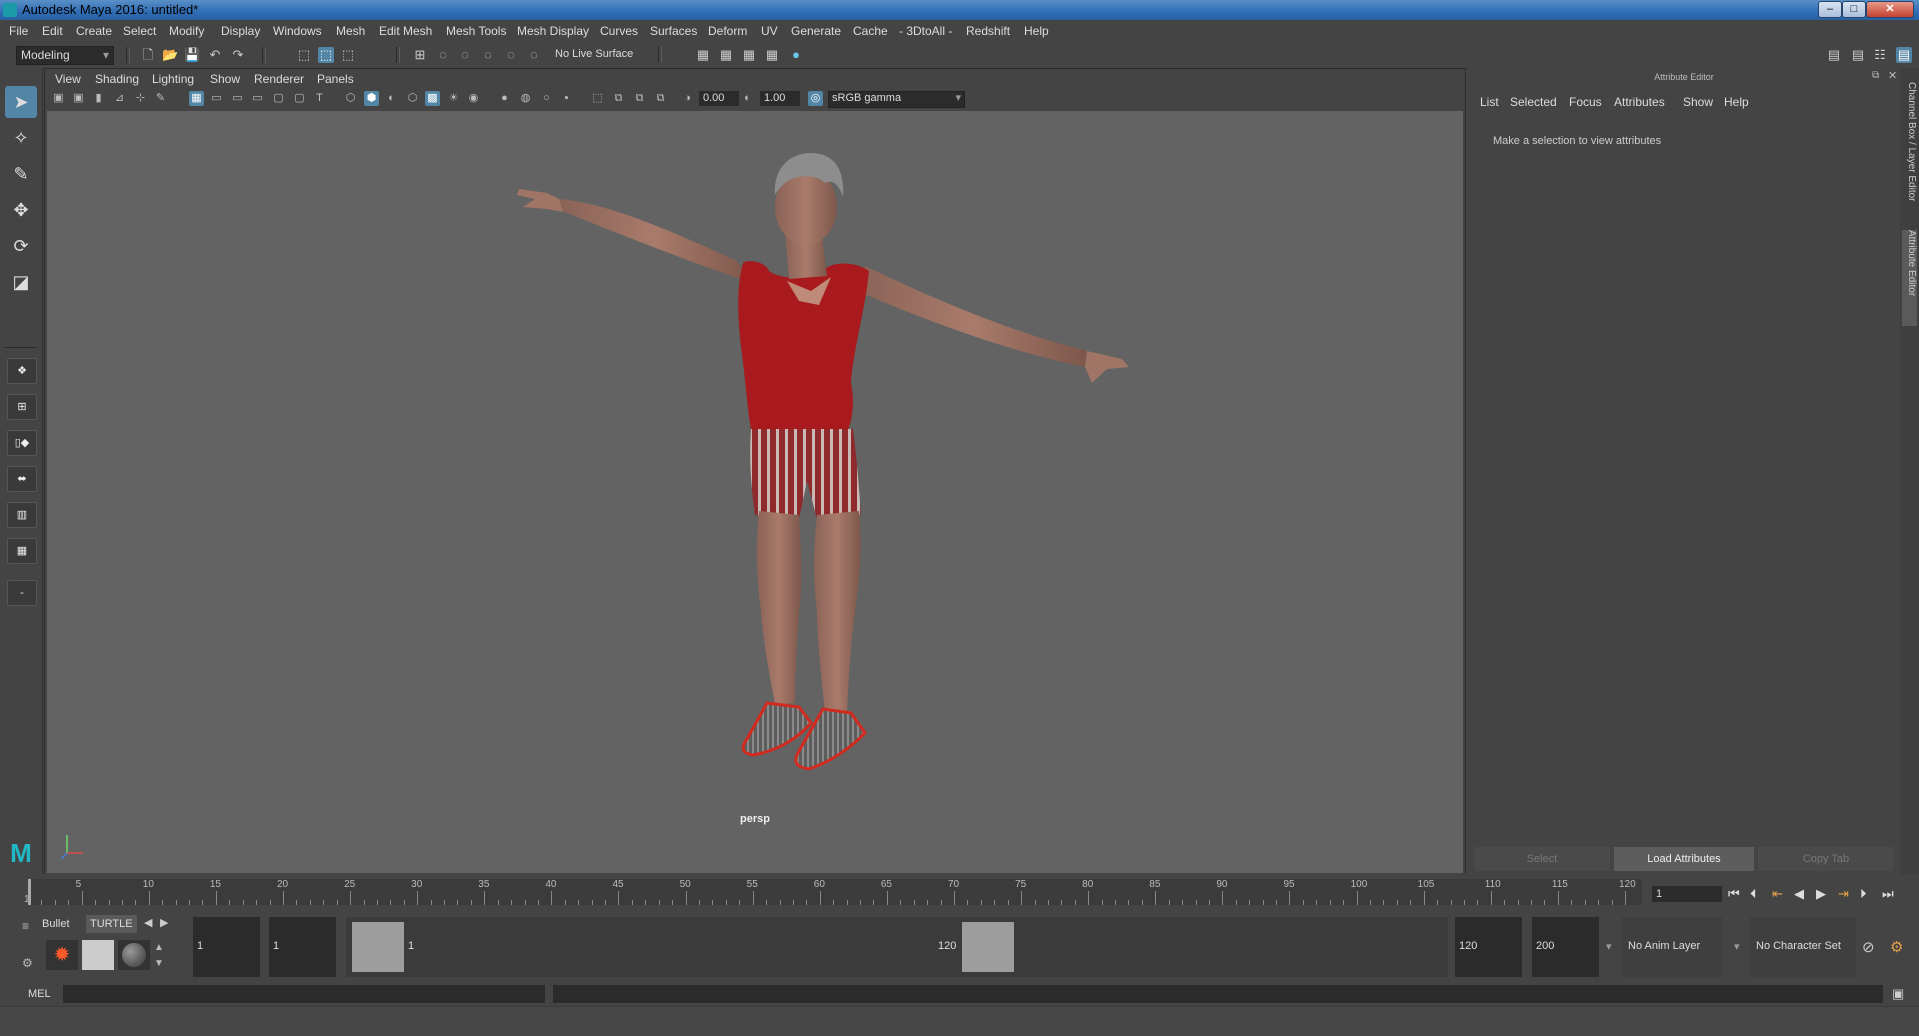 The image size is (1919, 1036). Describe the element at coordinates (159, 947) in the screenshot. I see `shelf-scroll-up-icon: ▲` at that location.